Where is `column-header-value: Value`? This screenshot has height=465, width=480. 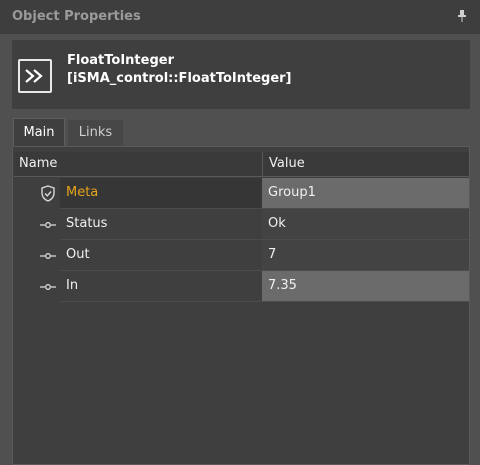
column-header-value: Value is located at coordinates (365, 164).